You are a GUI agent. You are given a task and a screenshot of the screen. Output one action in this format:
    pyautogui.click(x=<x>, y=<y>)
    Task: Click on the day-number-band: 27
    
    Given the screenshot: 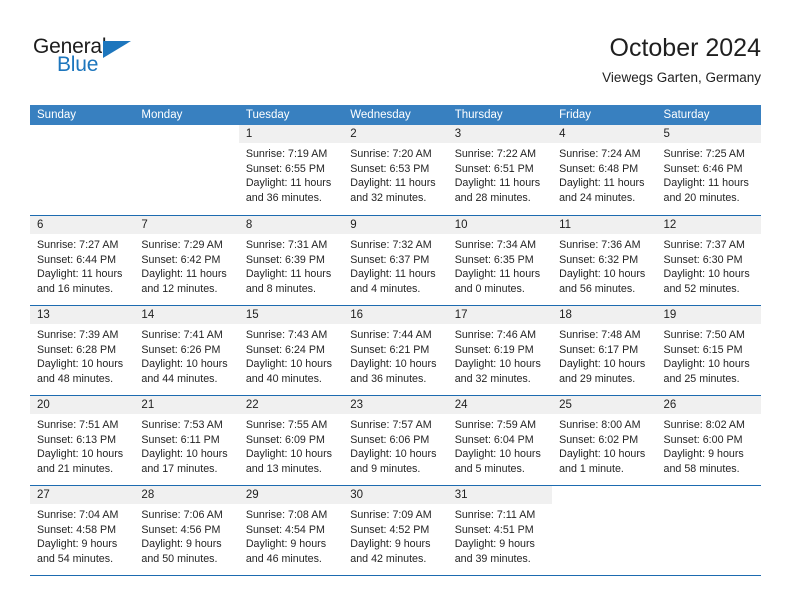 What is the action you would take?
    pyautogui.click(x=82, y=495)
    